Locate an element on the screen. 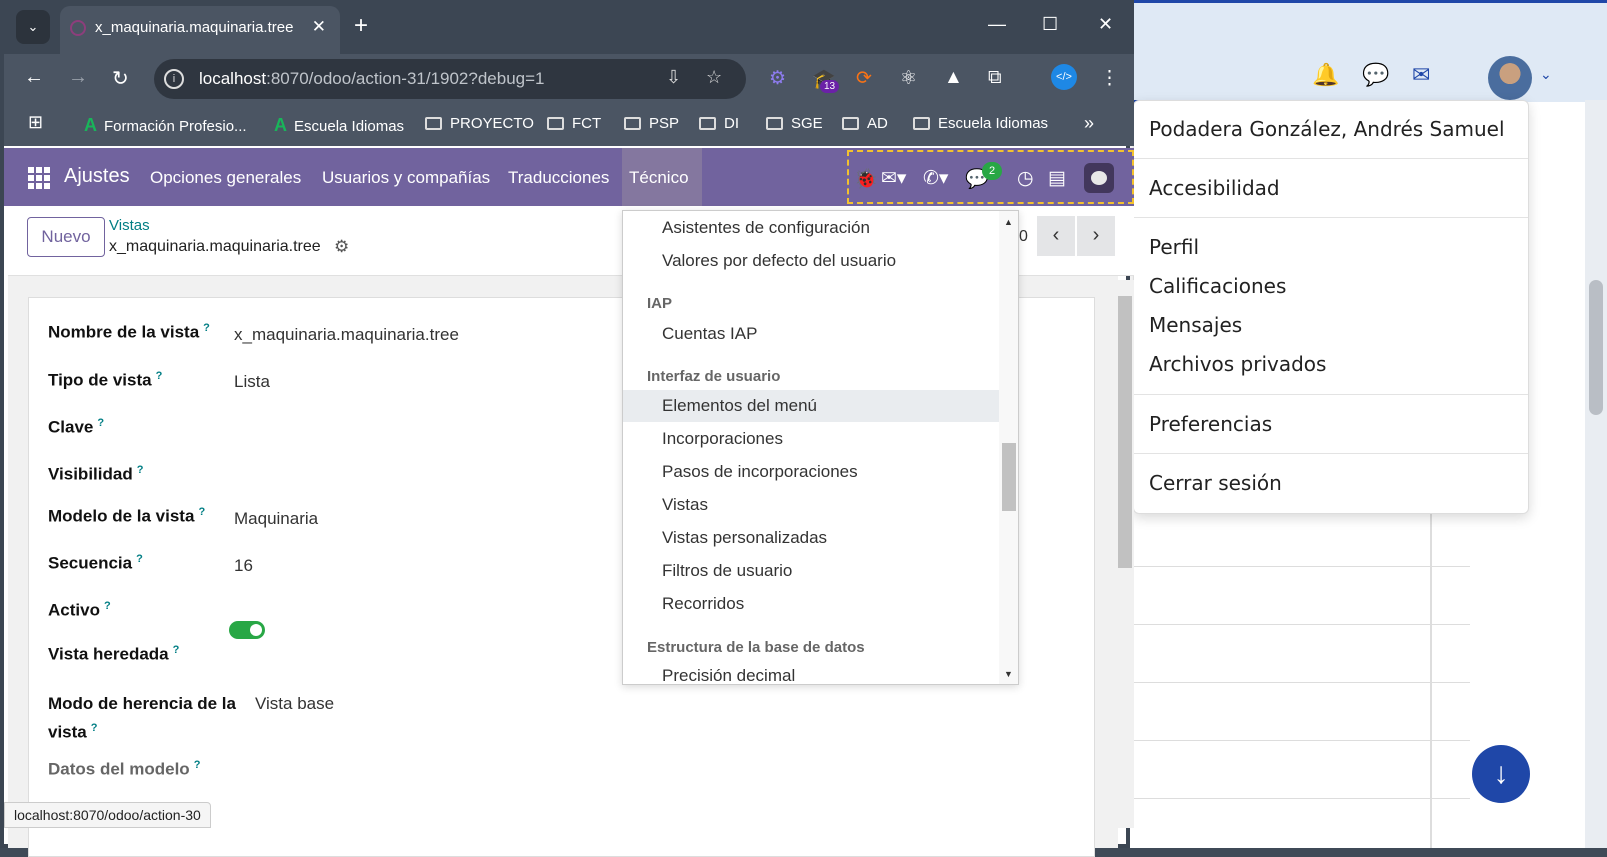  menu-item-cuentas-iap: Cuentas IAP is located at coordinates (709, 334).